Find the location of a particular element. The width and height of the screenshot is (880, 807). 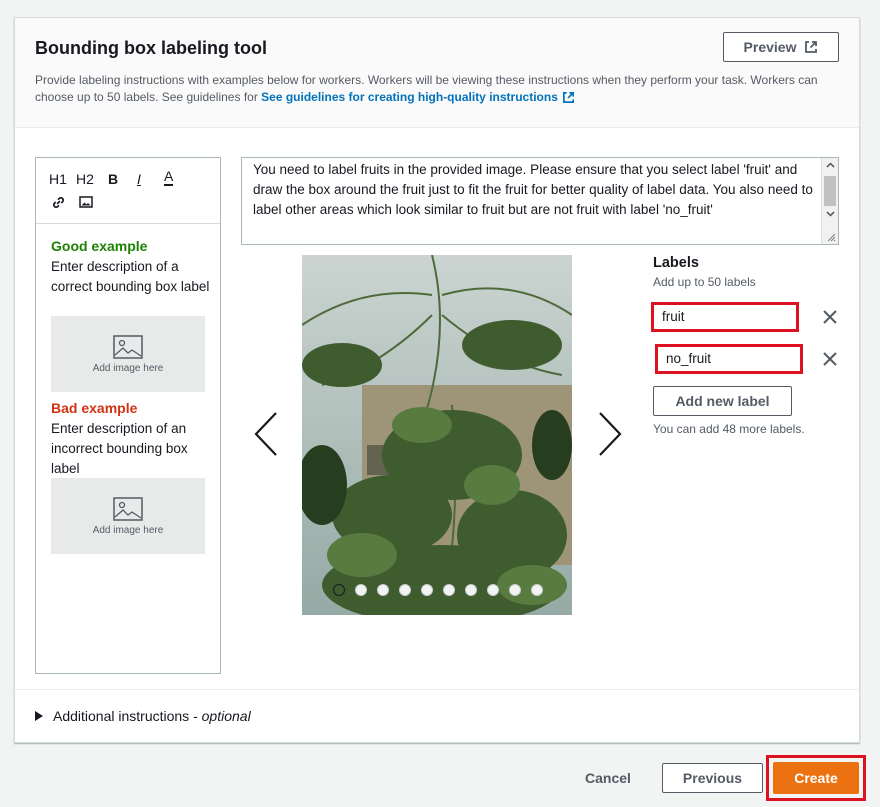

additional-instructions-section: Additional instructions - optional is located at coordinates (437, 716).